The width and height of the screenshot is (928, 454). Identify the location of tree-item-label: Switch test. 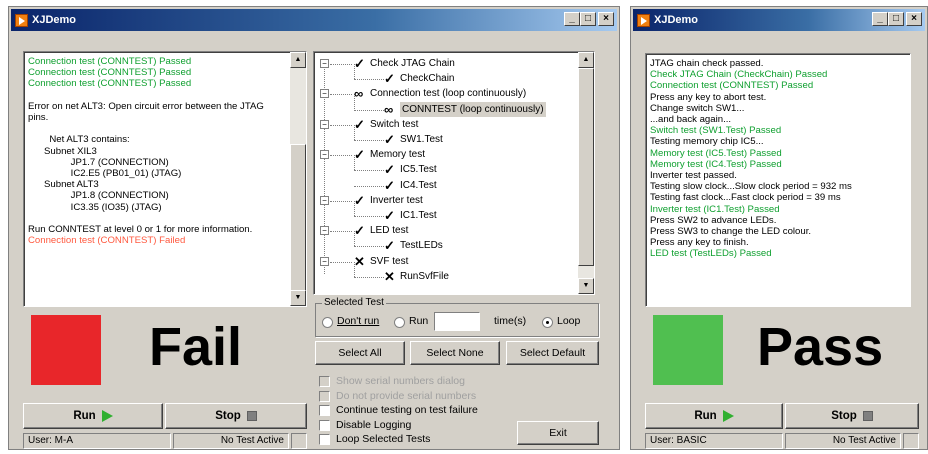
(394, 124).